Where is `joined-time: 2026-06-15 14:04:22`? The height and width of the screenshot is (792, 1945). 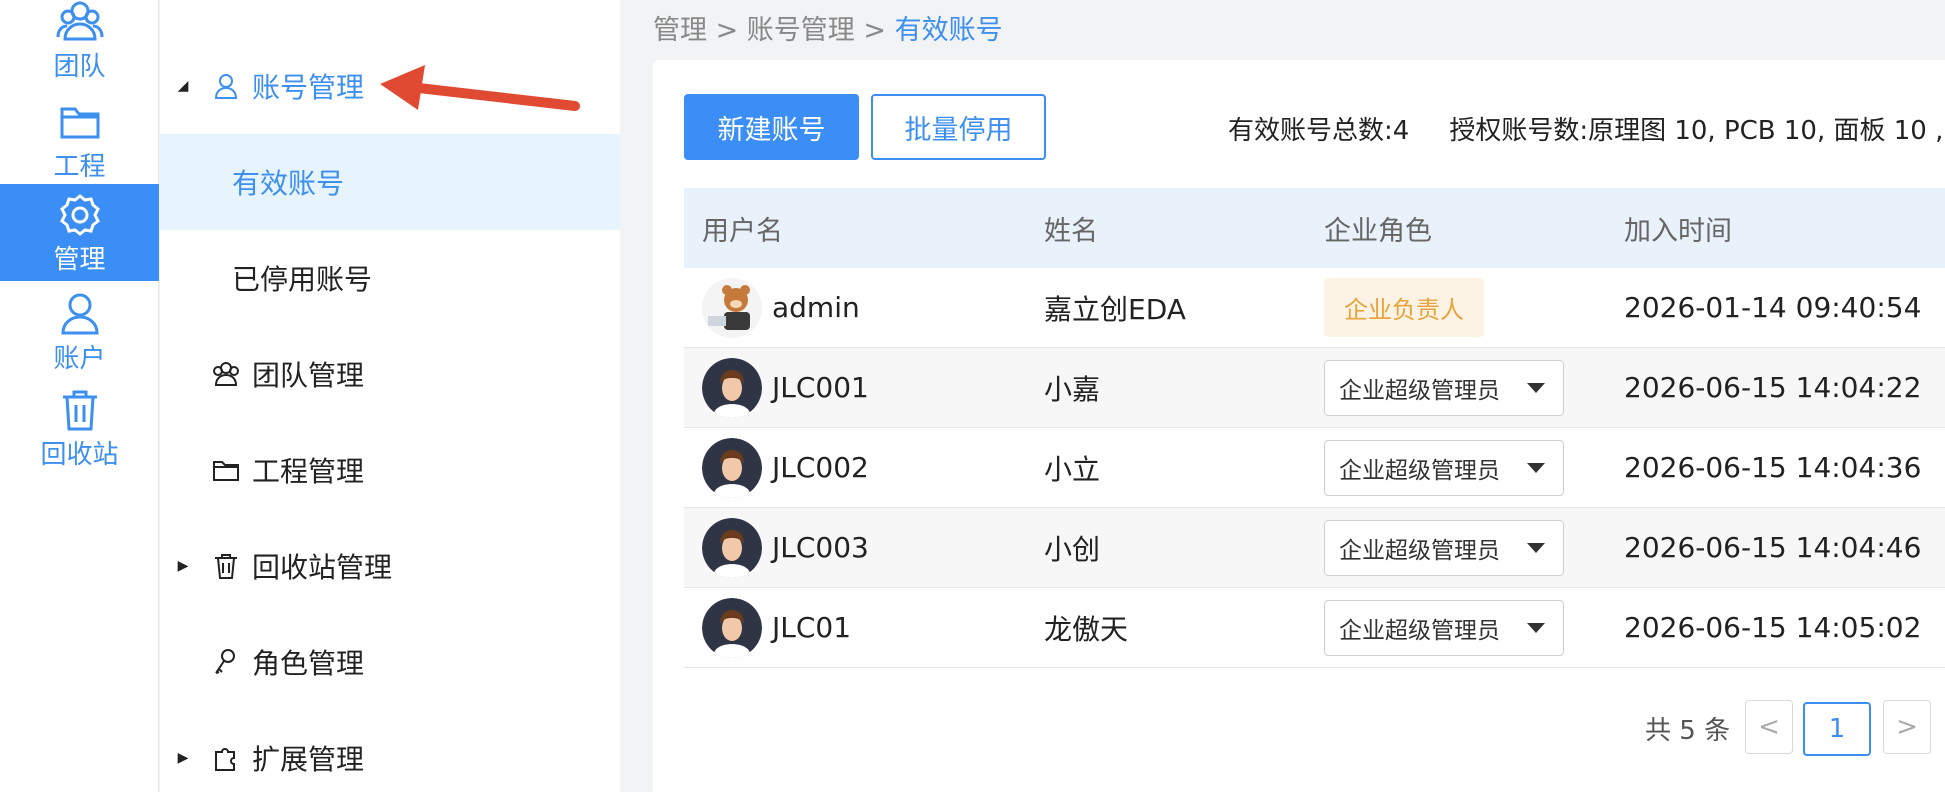
joined-time: 2026-06-15 14:04:22 is located at coordinates (1773, 387).